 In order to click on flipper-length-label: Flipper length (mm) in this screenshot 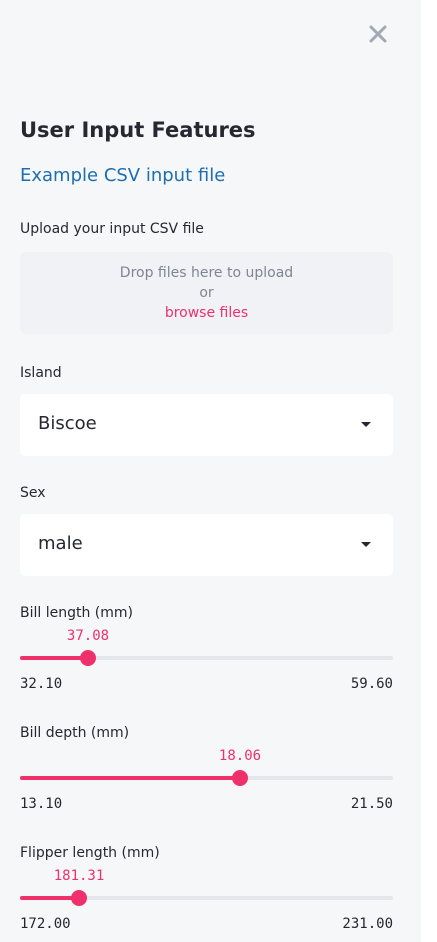, I will do `click(90, 853)`.